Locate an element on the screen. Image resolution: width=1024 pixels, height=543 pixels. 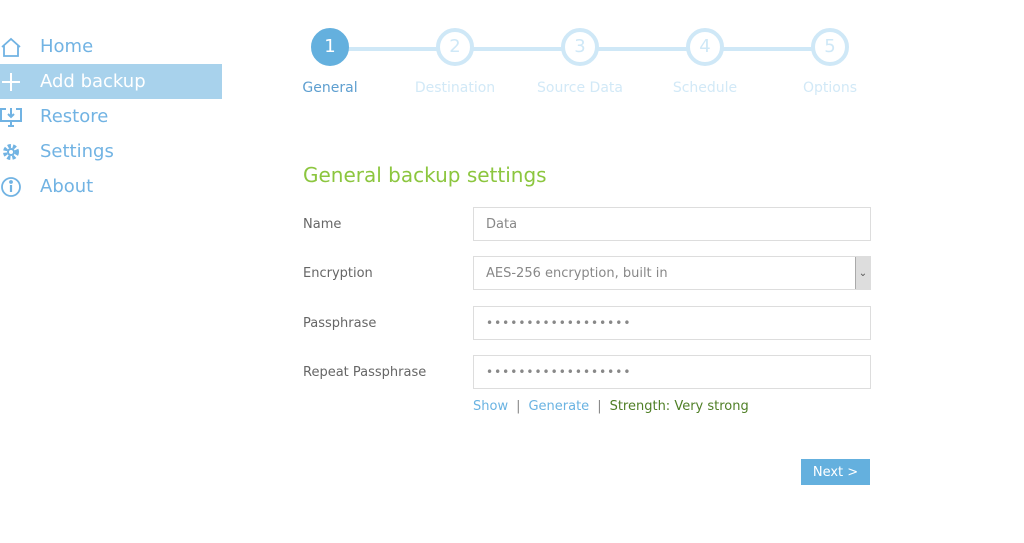
step-general: 1 General is located at coordinates (330, 62).